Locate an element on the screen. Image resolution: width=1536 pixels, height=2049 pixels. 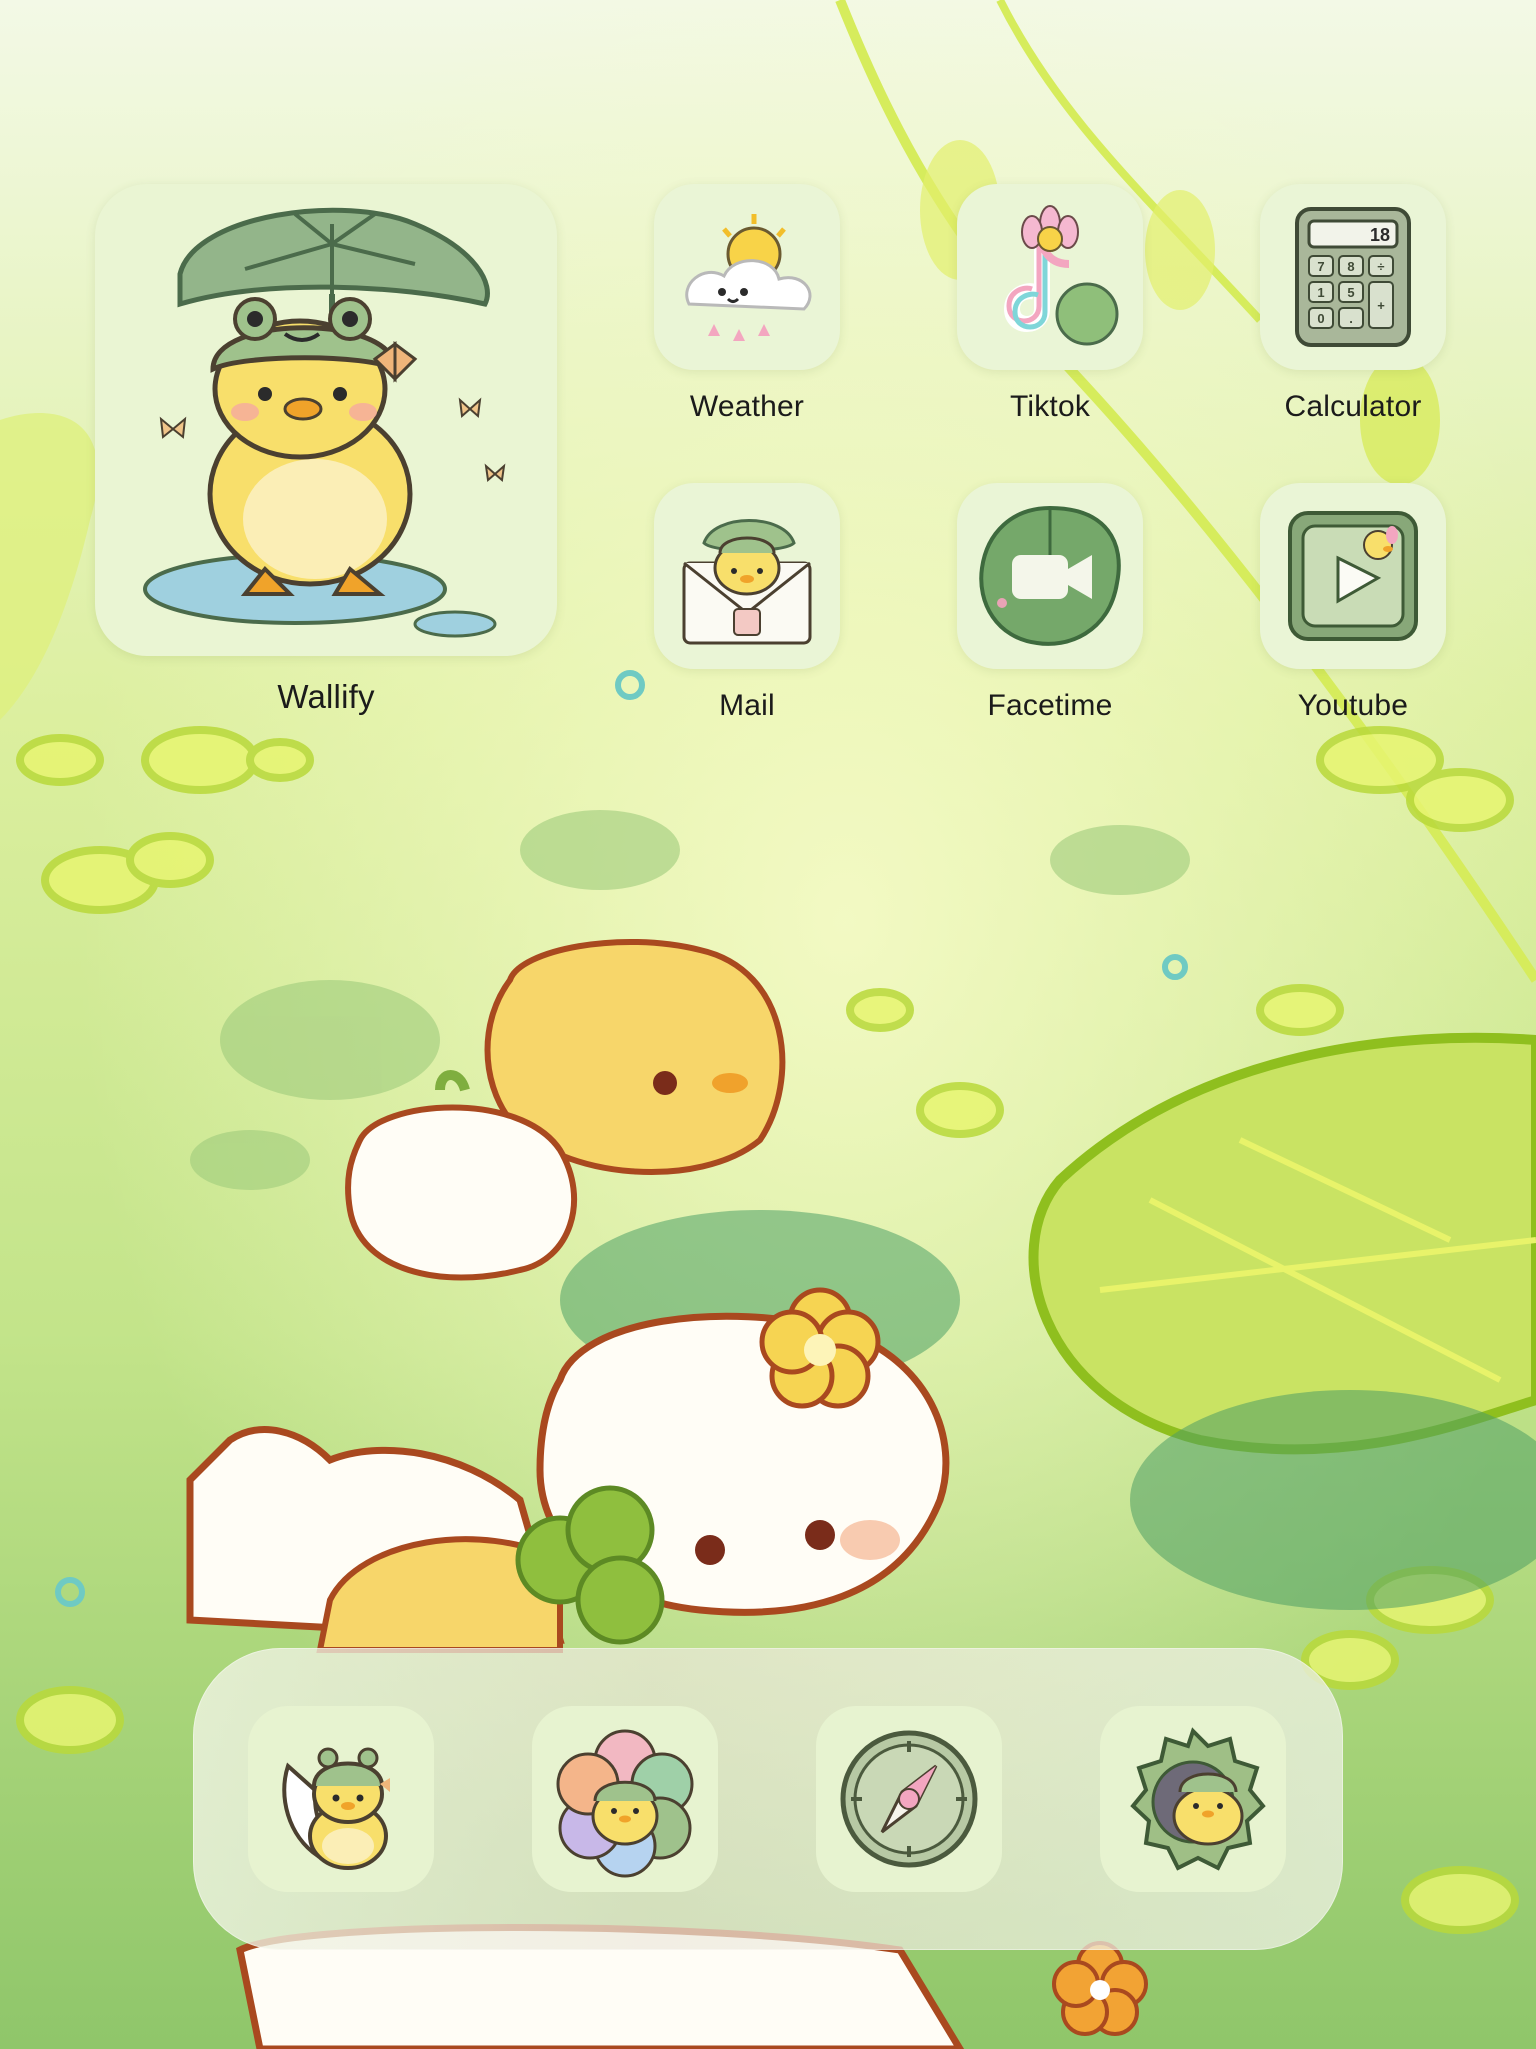
app-tiktok is located at coordinates (1050, 277).